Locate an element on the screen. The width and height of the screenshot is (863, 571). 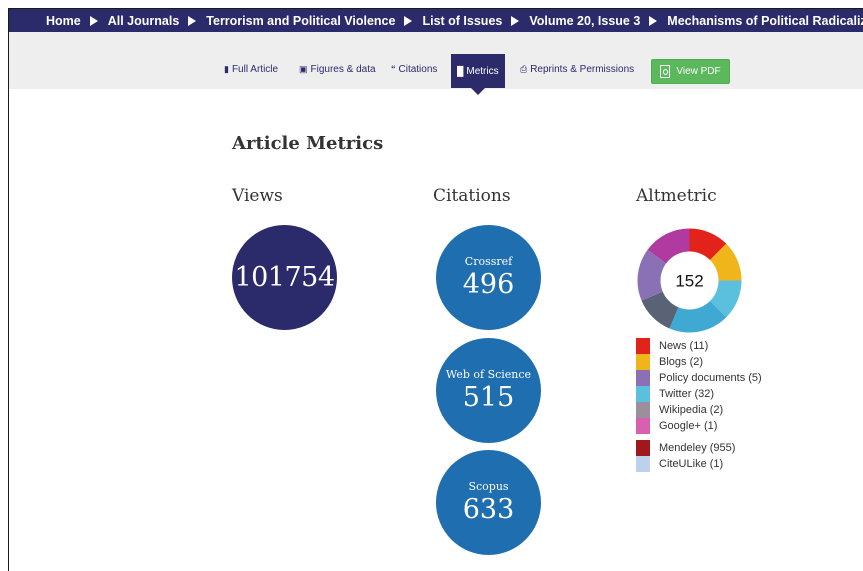
bar-chart-icon: █ is located at coordinates (460, 71).